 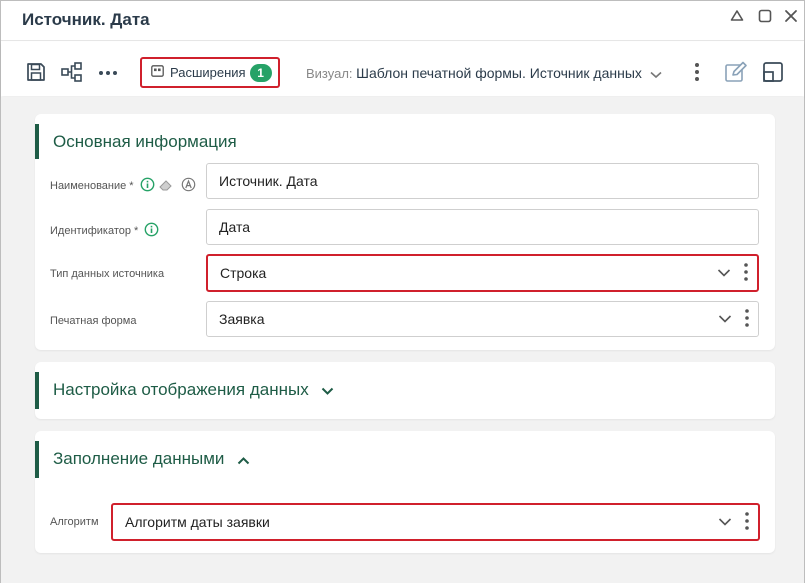 I want to click on type-label: Тип данных источника, so click(x=107, y=274).